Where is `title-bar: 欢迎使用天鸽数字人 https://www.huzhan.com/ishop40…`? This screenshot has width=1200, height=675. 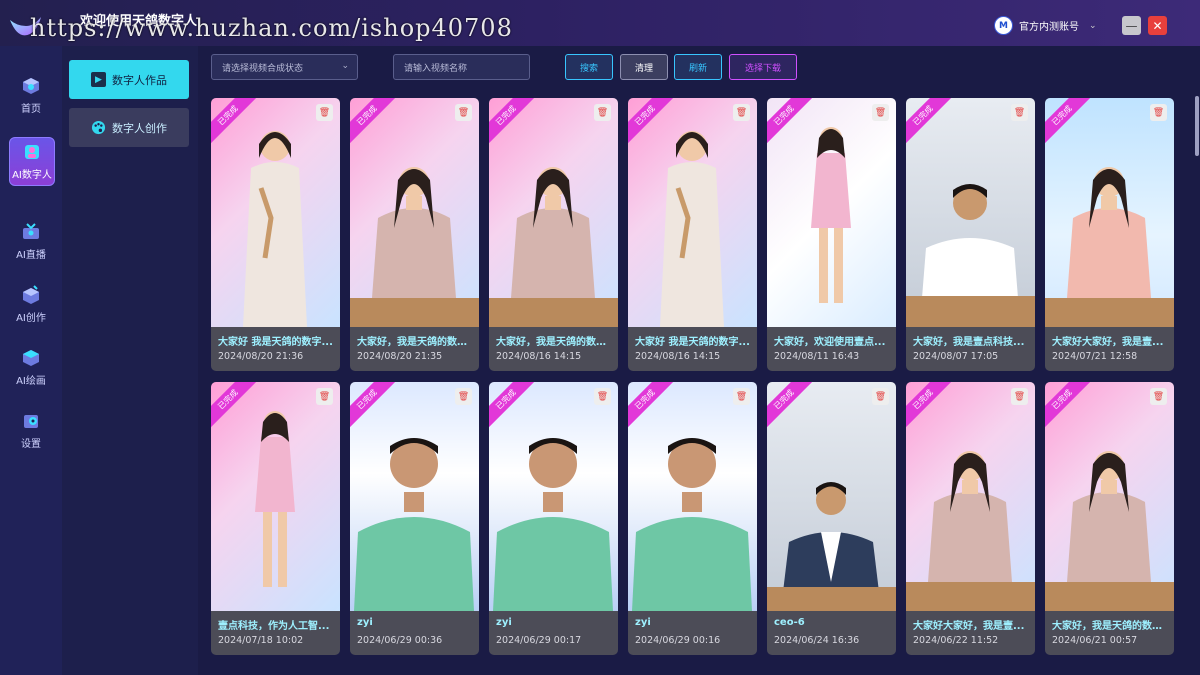
title-bar: 欢迎使用天鸽数字人 https://www.huzhan.com/ishop40… is located at coordinates (600, 23).